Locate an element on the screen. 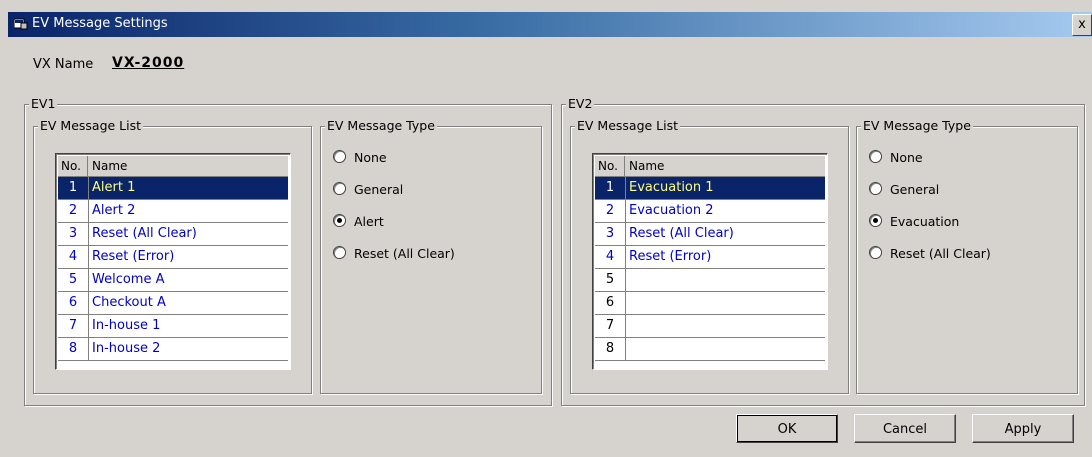 The height and width of the screenshot is (457, 1092). close-button: x is located at coordinates (1082, 25).